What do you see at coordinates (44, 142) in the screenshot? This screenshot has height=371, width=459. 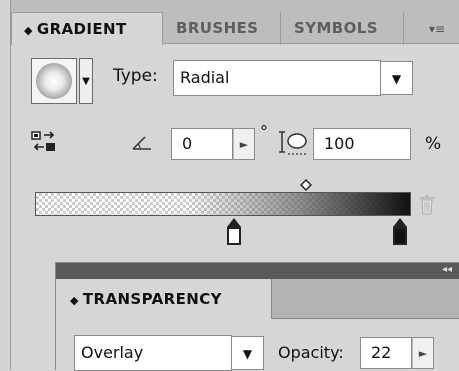 I see `reverse-gradient-icon` at bounding box center [44, 142].